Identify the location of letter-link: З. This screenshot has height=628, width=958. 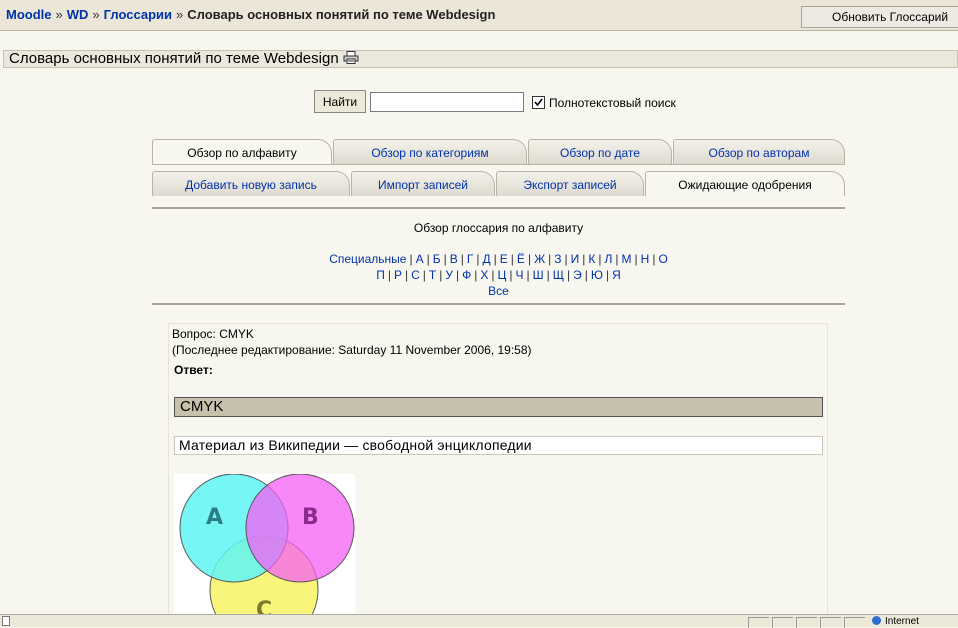
(557, 259).